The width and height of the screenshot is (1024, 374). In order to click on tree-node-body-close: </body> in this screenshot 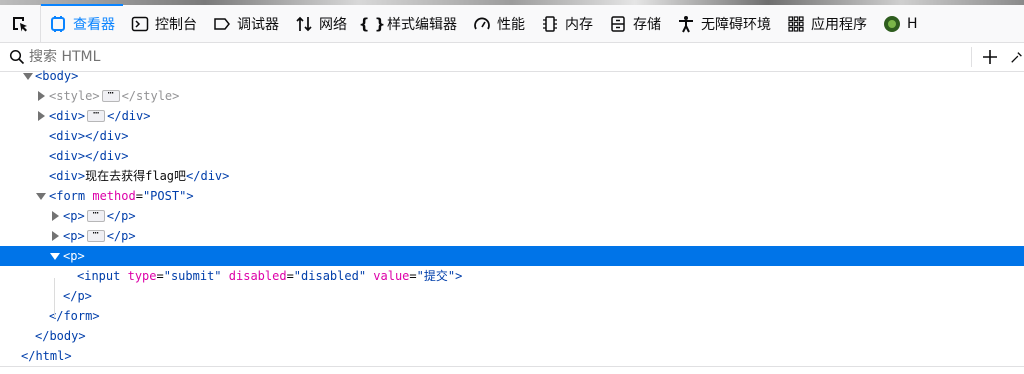, I will do `click(512, 336)`.